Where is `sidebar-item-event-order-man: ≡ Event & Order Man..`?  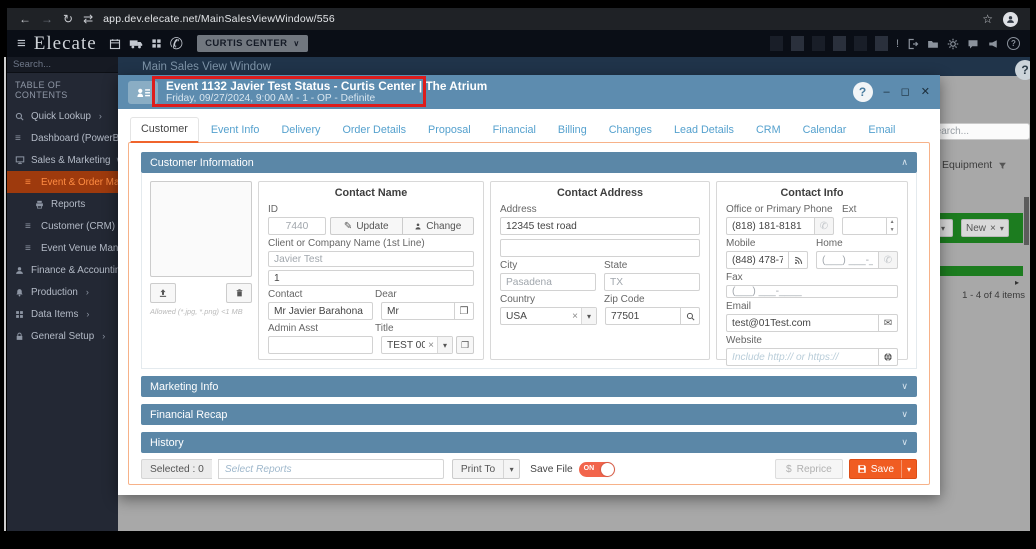
sidebar-item-event-order-man: ≡ Event & Order Man.. is located at coordinates (62, 182).